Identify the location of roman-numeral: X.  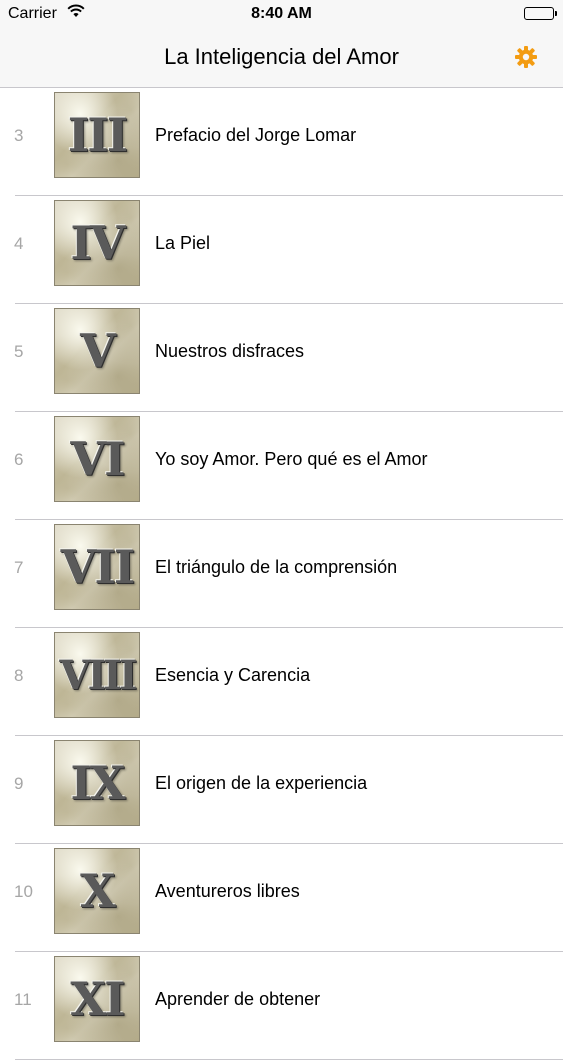
(98, 891).